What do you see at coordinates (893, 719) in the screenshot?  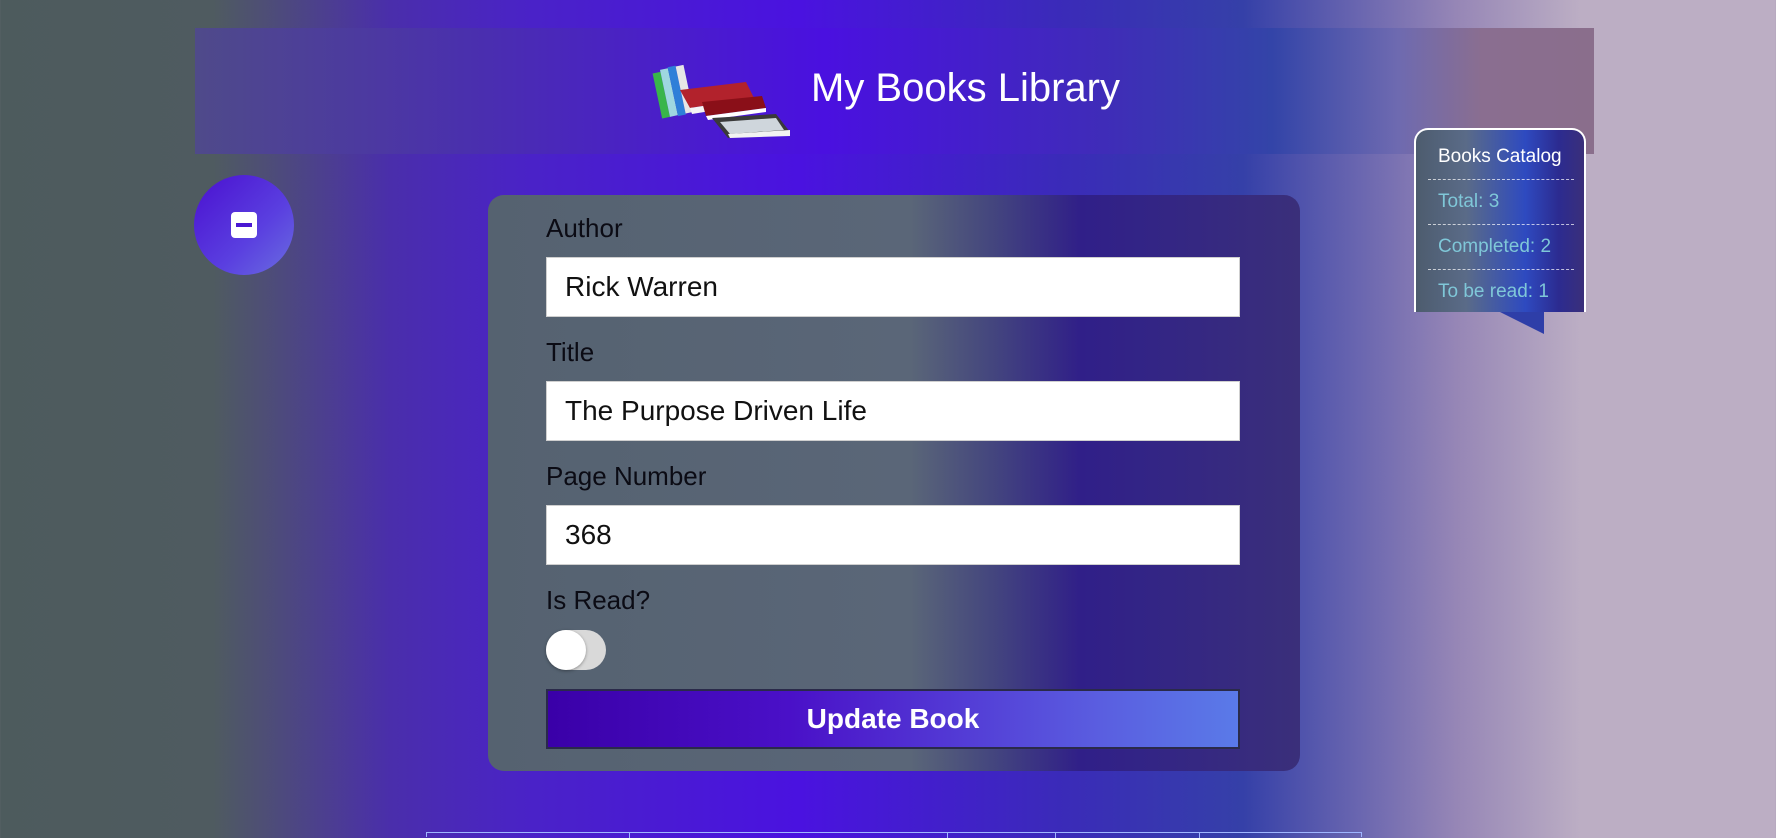 I see `update-book-button: Update Book` at bounding box center [893, 719].